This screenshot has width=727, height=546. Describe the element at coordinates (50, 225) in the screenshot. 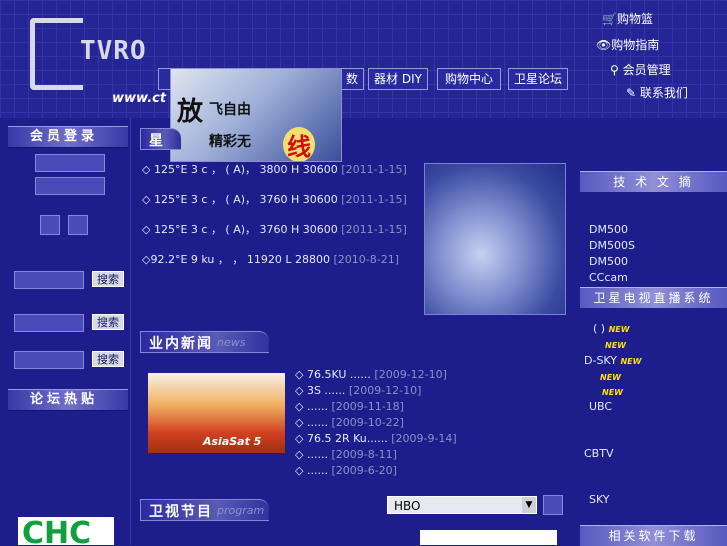

I see `login-button` at that location.